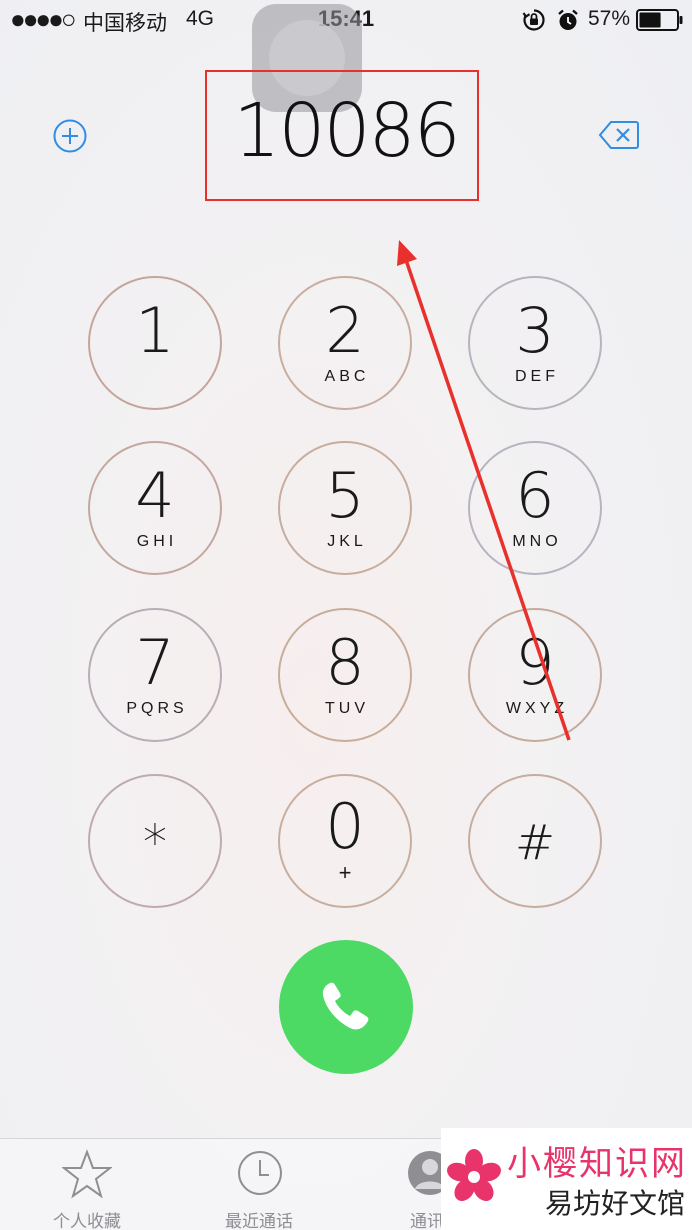 The height and width of the screenshot is (1230, 692). Describe the element at coordinates (609, 18) in the screenshot. I see `battery-percent: 57%` at that location.